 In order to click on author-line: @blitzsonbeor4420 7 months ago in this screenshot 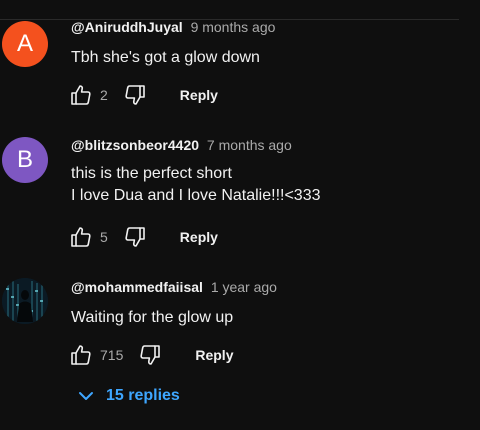, I will do `click(181, 145)`.